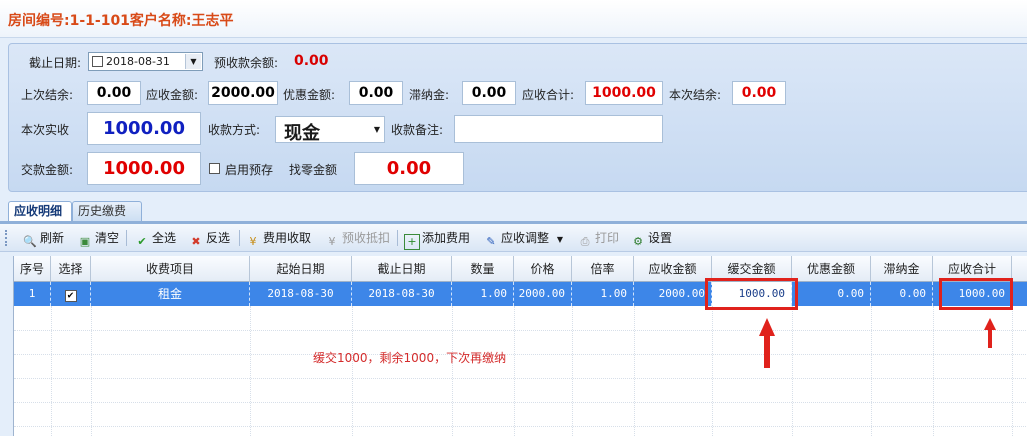  What do you see at coordinates (673, 269) in the screenshot?
I see `column-header: 应收金额` at bounding box center [673, 269].